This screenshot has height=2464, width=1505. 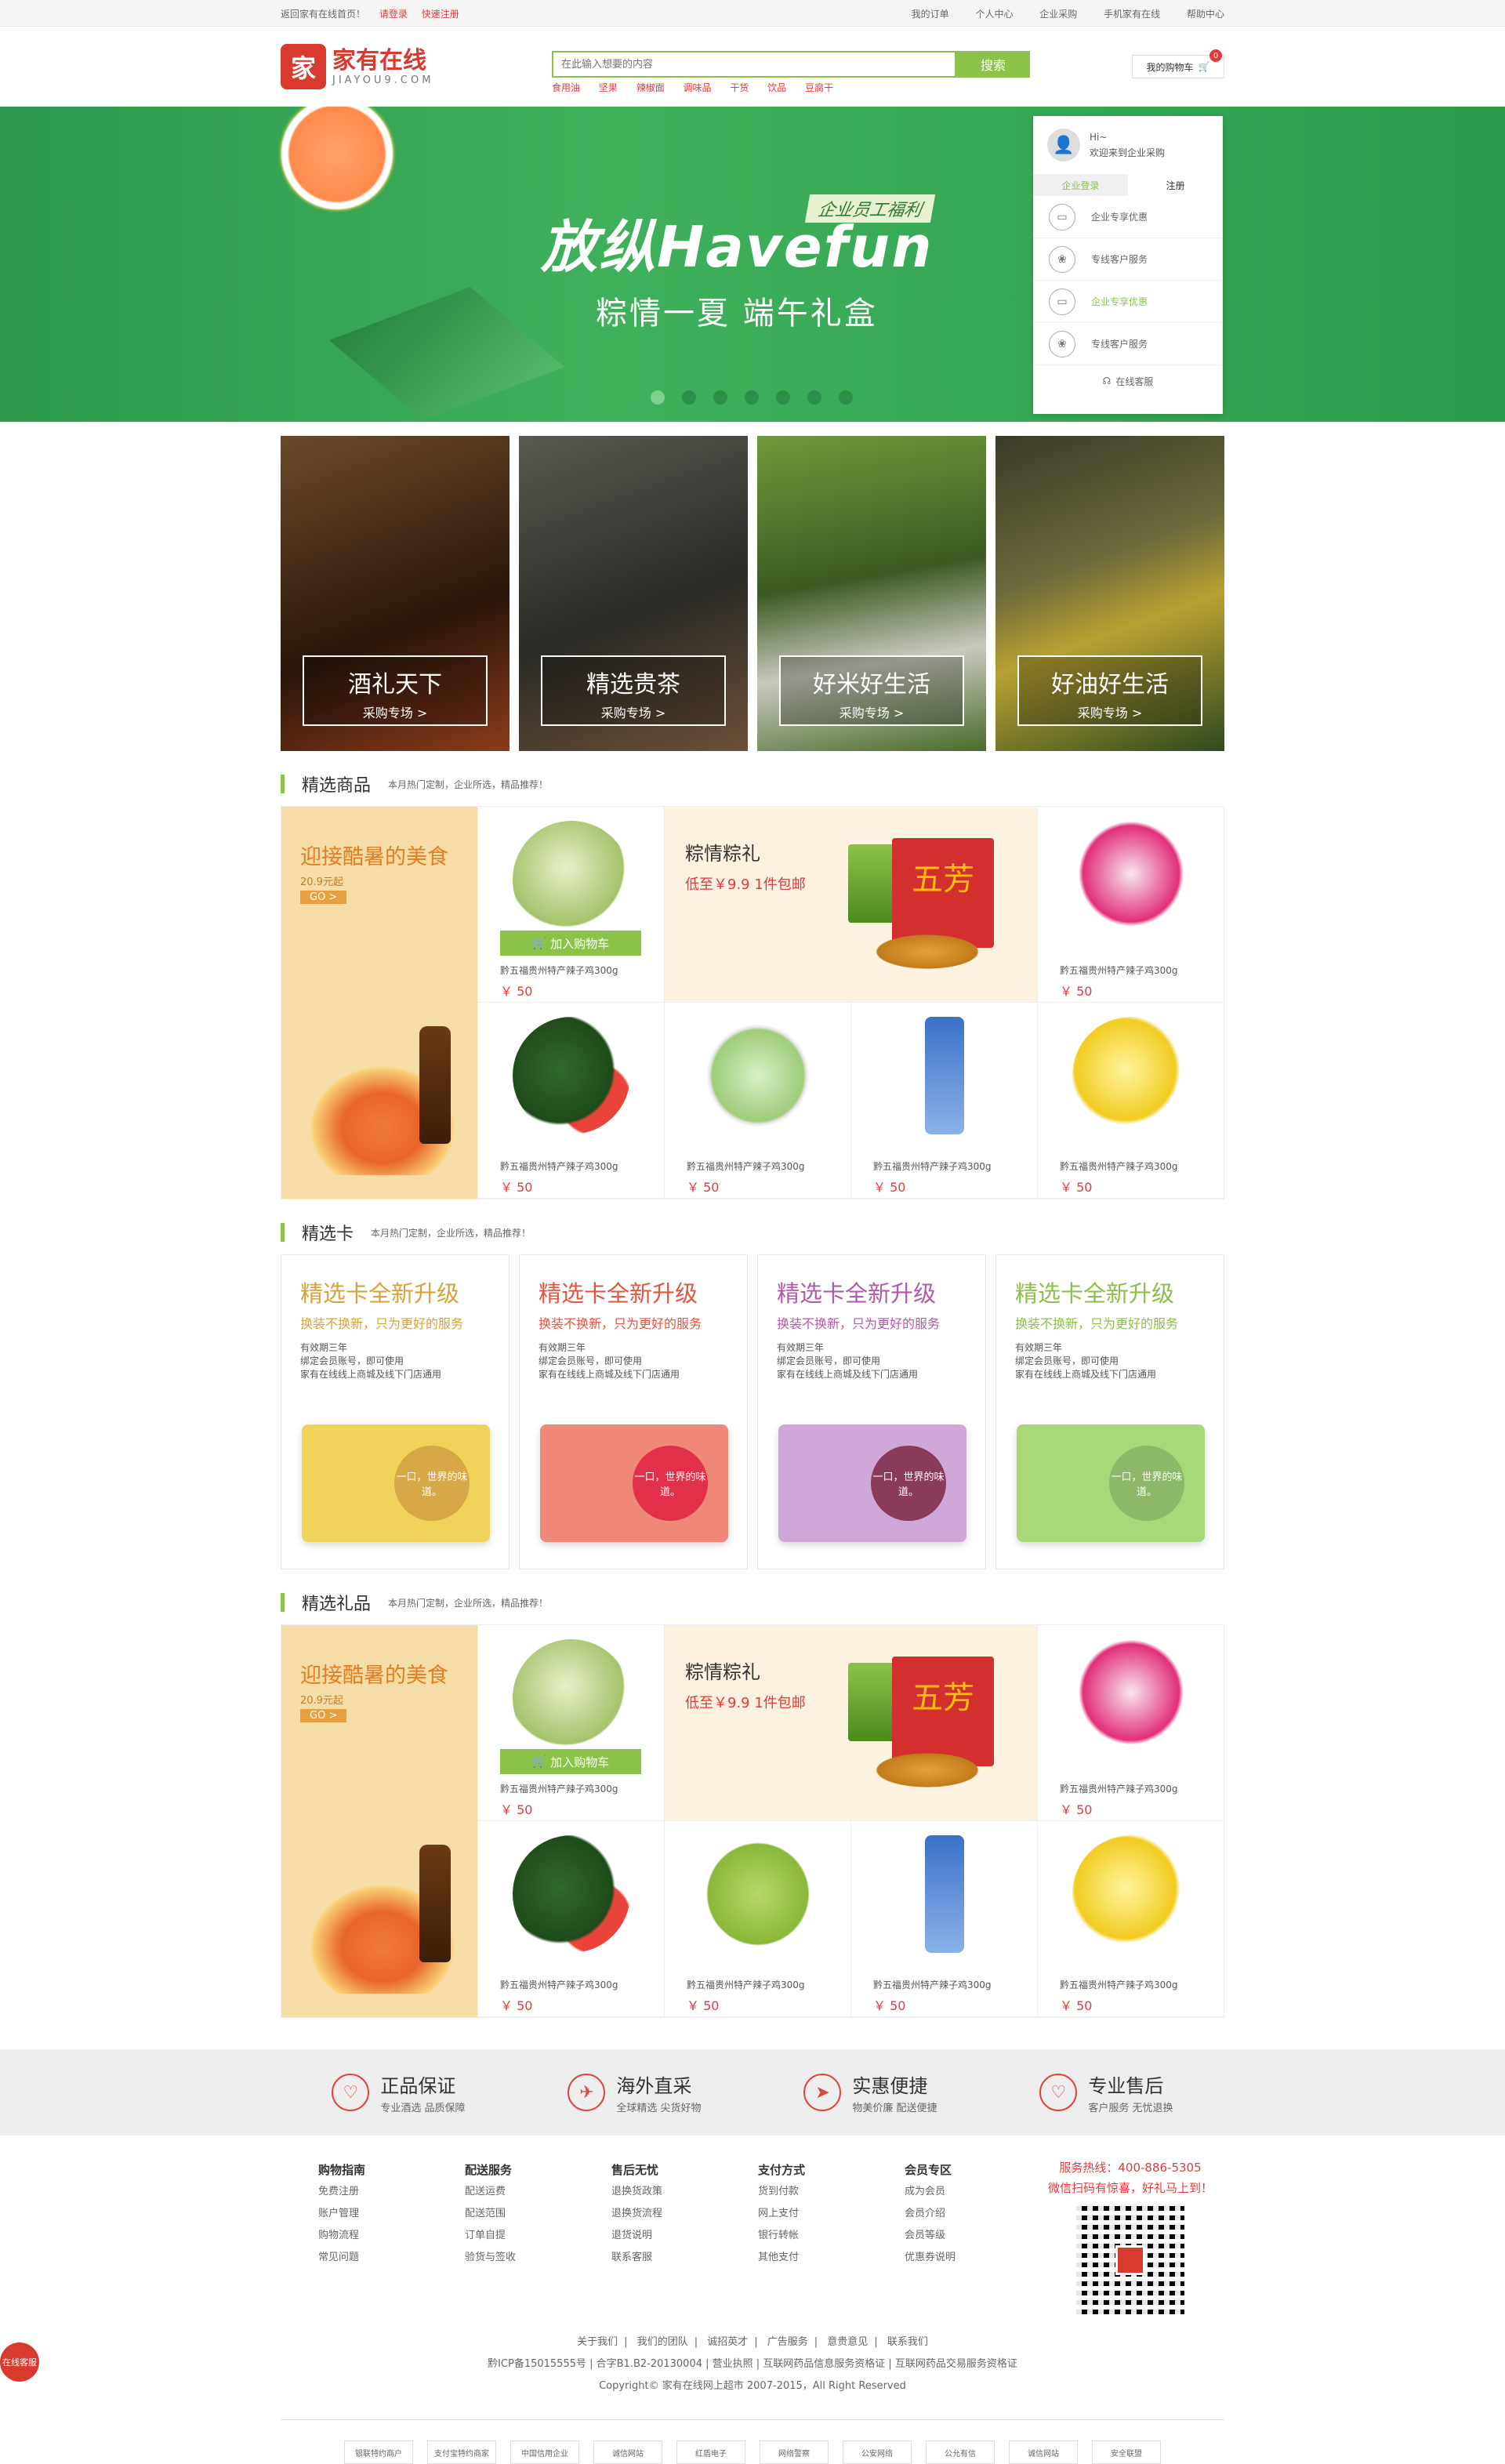 What do you see at coordinates (440, 14) in the screenshot?
I see `register-link: 快速注册` at bounding box center [440, 14].